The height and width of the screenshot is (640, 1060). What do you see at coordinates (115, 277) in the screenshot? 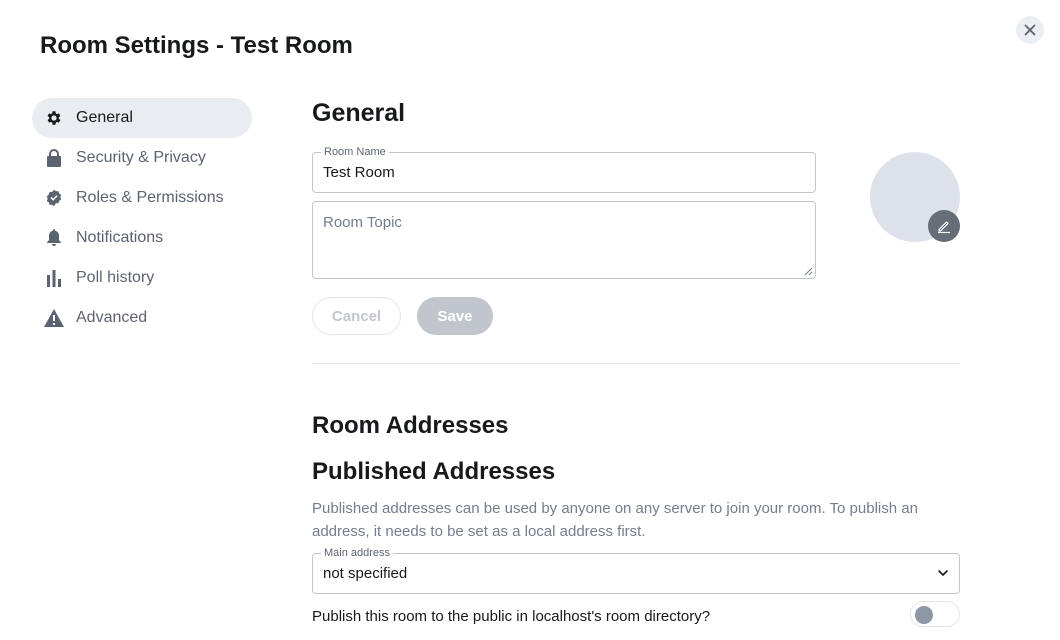
I see `sidebar-item-label: Poll history` at bounding box center [115, 277].